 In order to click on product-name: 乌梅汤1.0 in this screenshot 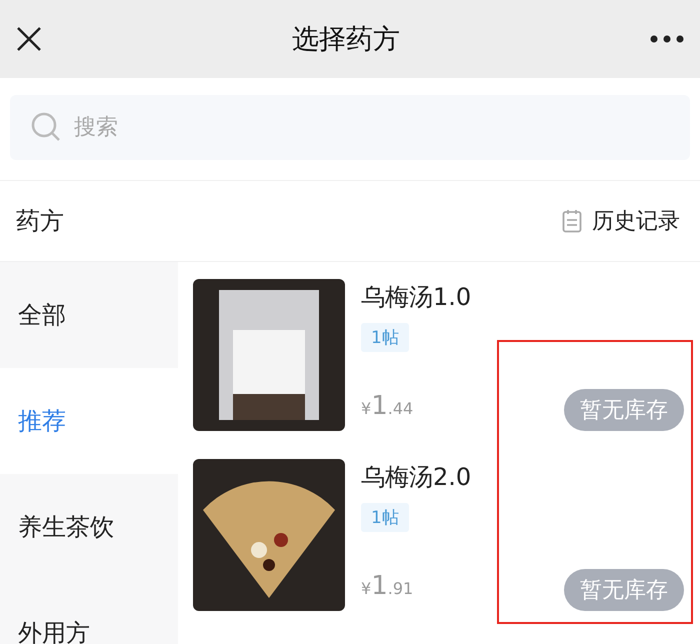, I will do `click(416, 297)`.